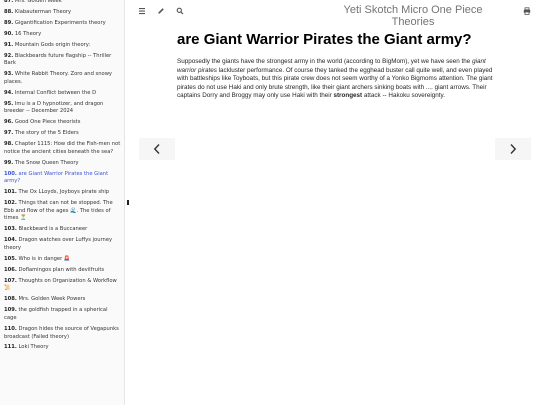  I want to click on chapter-number: 101., so click(10, 192).